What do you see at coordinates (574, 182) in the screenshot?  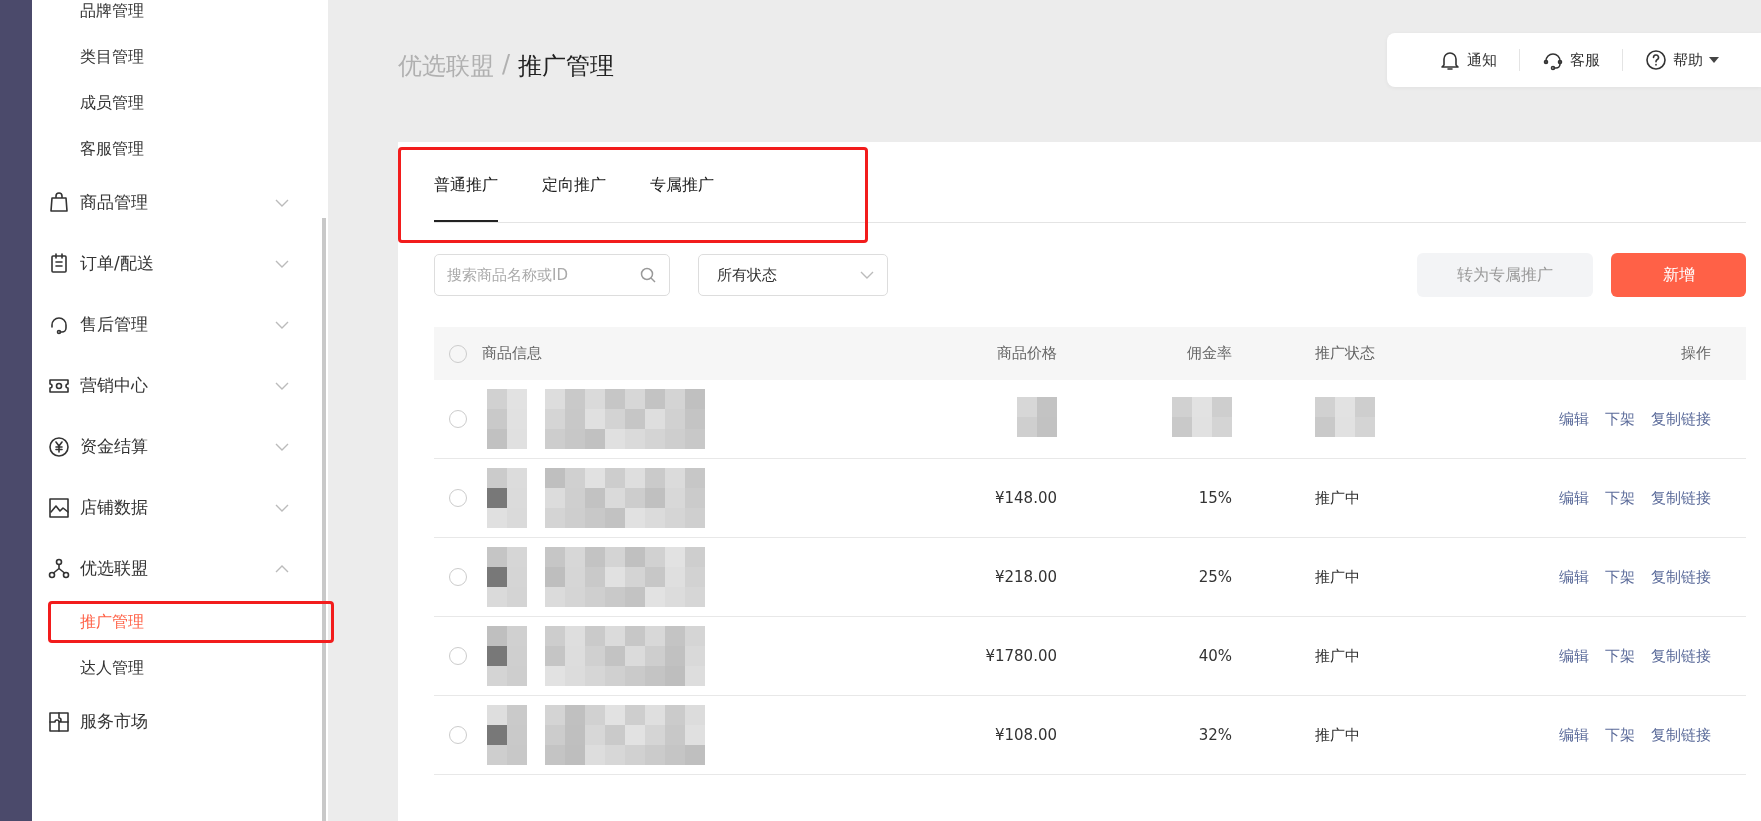 I see `tab: 定向推广` at bounding box center [574, 182].